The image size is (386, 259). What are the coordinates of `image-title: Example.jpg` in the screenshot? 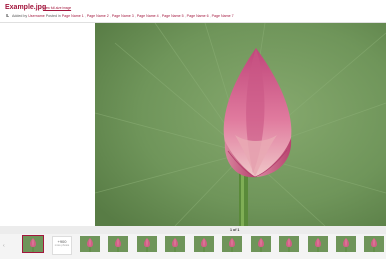 It's located at (26, 7).